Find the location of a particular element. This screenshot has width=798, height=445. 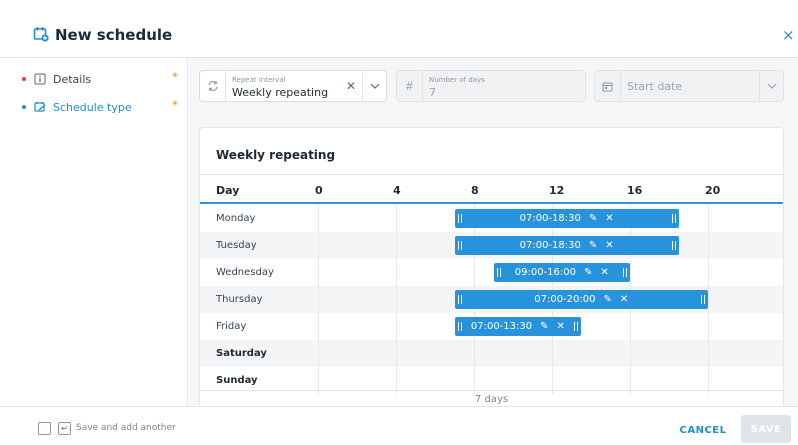

repeat-icon is located at coordinates (213, 86).